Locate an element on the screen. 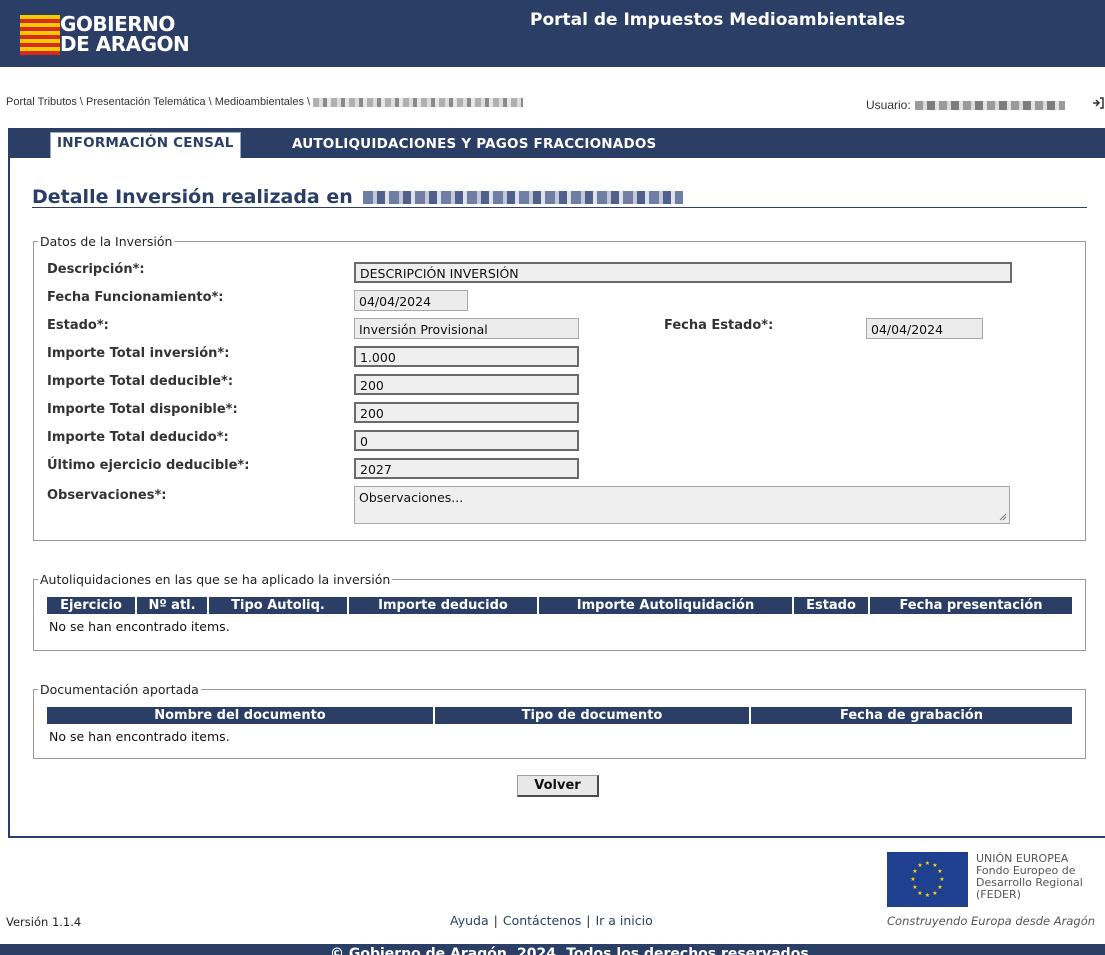 The height and width of the screenshot is (955, 1105). breadcrumb-medioambientales: Medioambientales is located at coordinates (259, 102).